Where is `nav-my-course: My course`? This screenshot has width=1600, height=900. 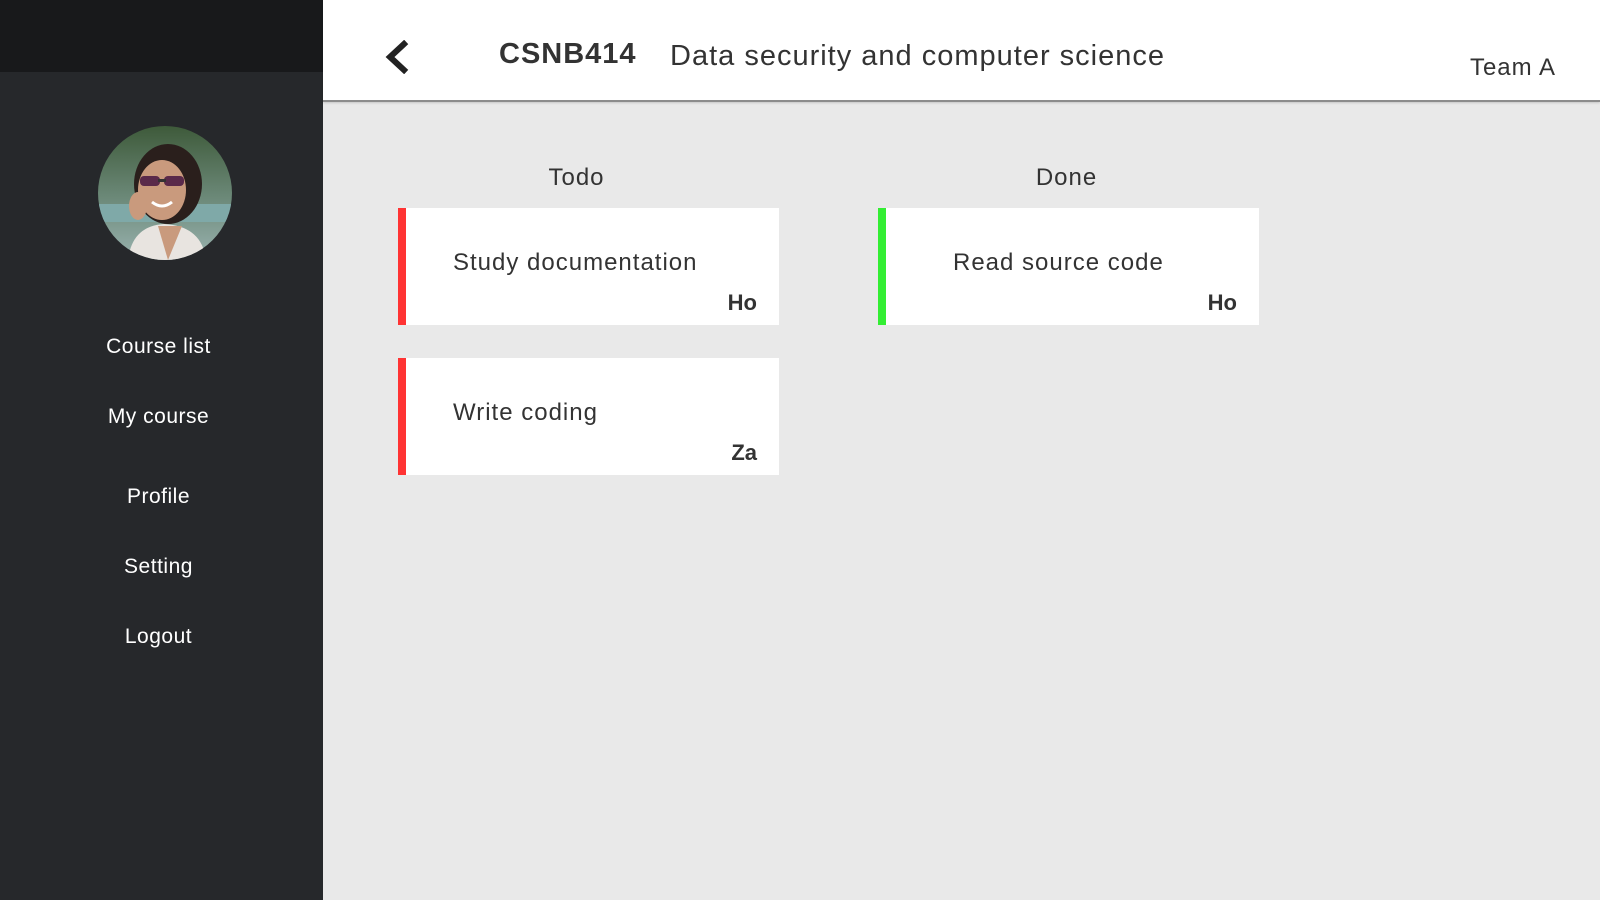
nav-my-course: My course is located at coordinates (158, 417).